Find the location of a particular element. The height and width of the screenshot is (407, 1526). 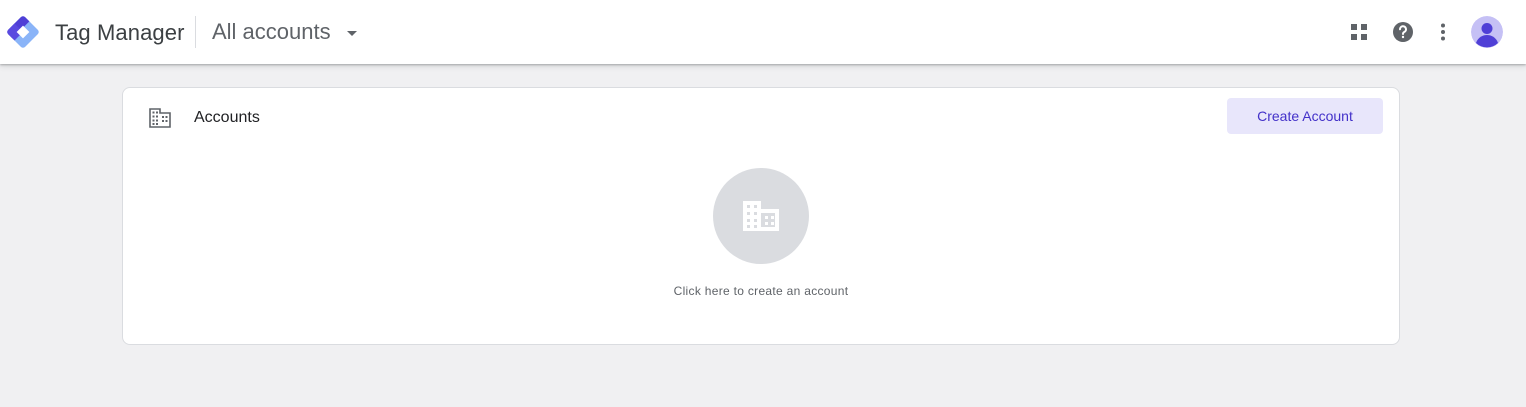

empty-state-circle is located at coordinates (761, 216).